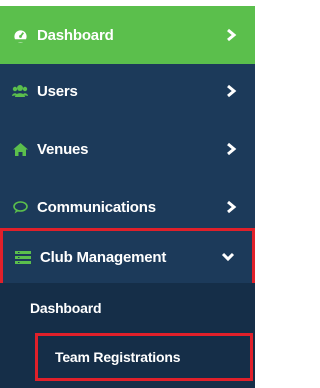 The image size is (320, 388). I want to click on users-icon, so click(20, 91).